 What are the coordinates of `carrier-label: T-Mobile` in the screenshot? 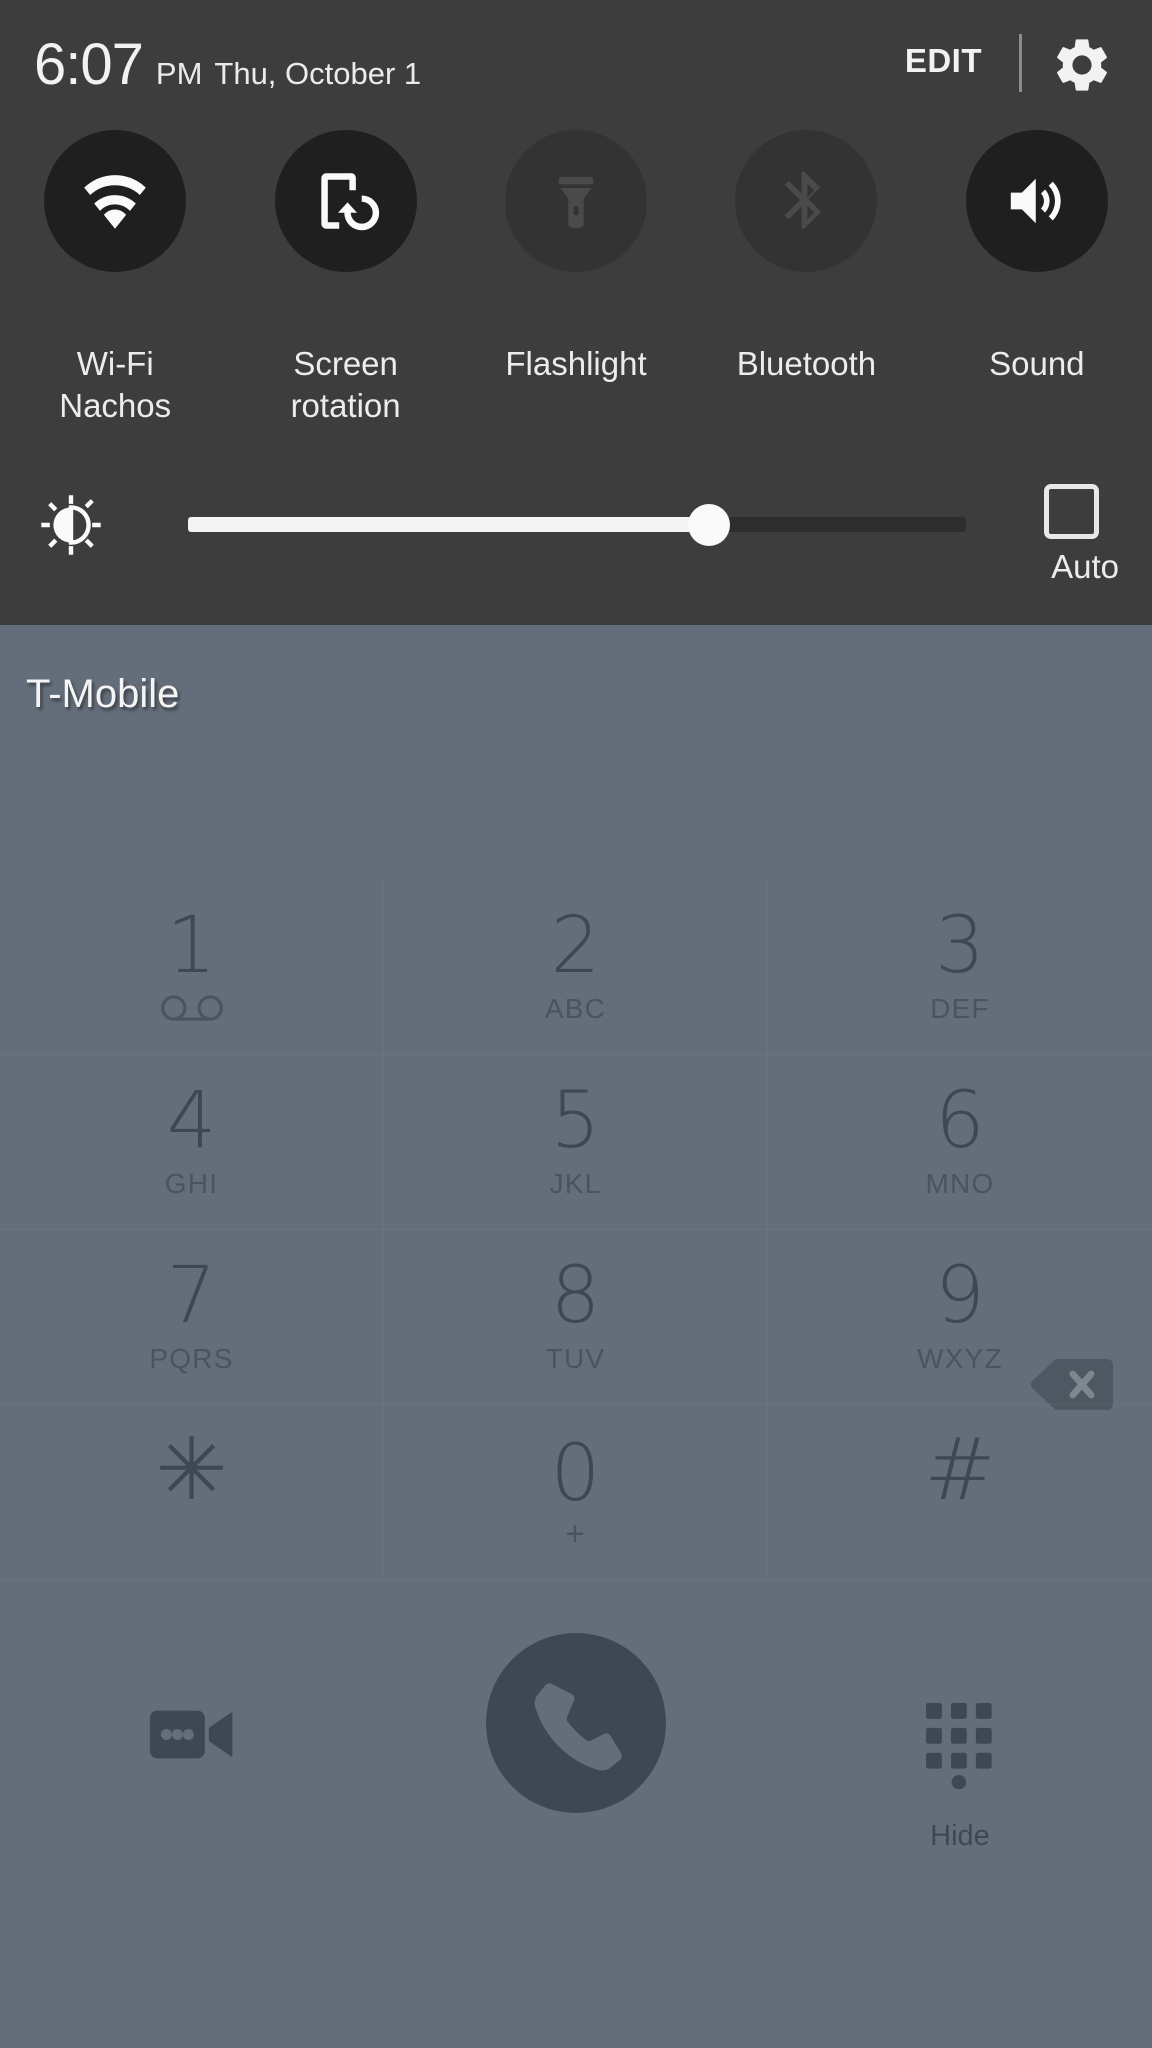 It's located at (103, 694).